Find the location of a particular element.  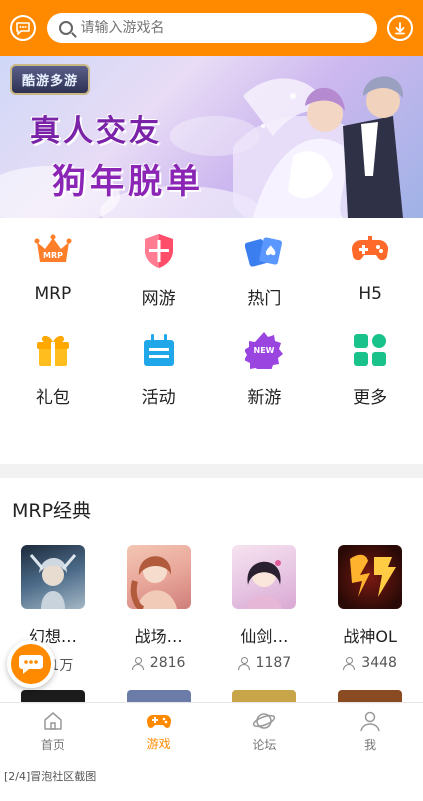

top-bar is located at coordinates (211, 28).